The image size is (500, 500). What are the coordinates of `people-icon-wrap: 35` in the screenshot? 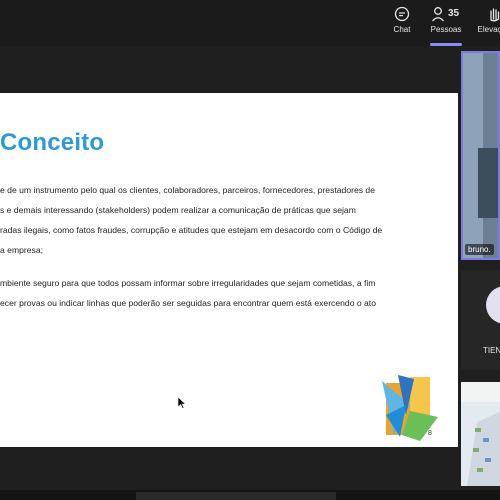 It's located at (446, 14).